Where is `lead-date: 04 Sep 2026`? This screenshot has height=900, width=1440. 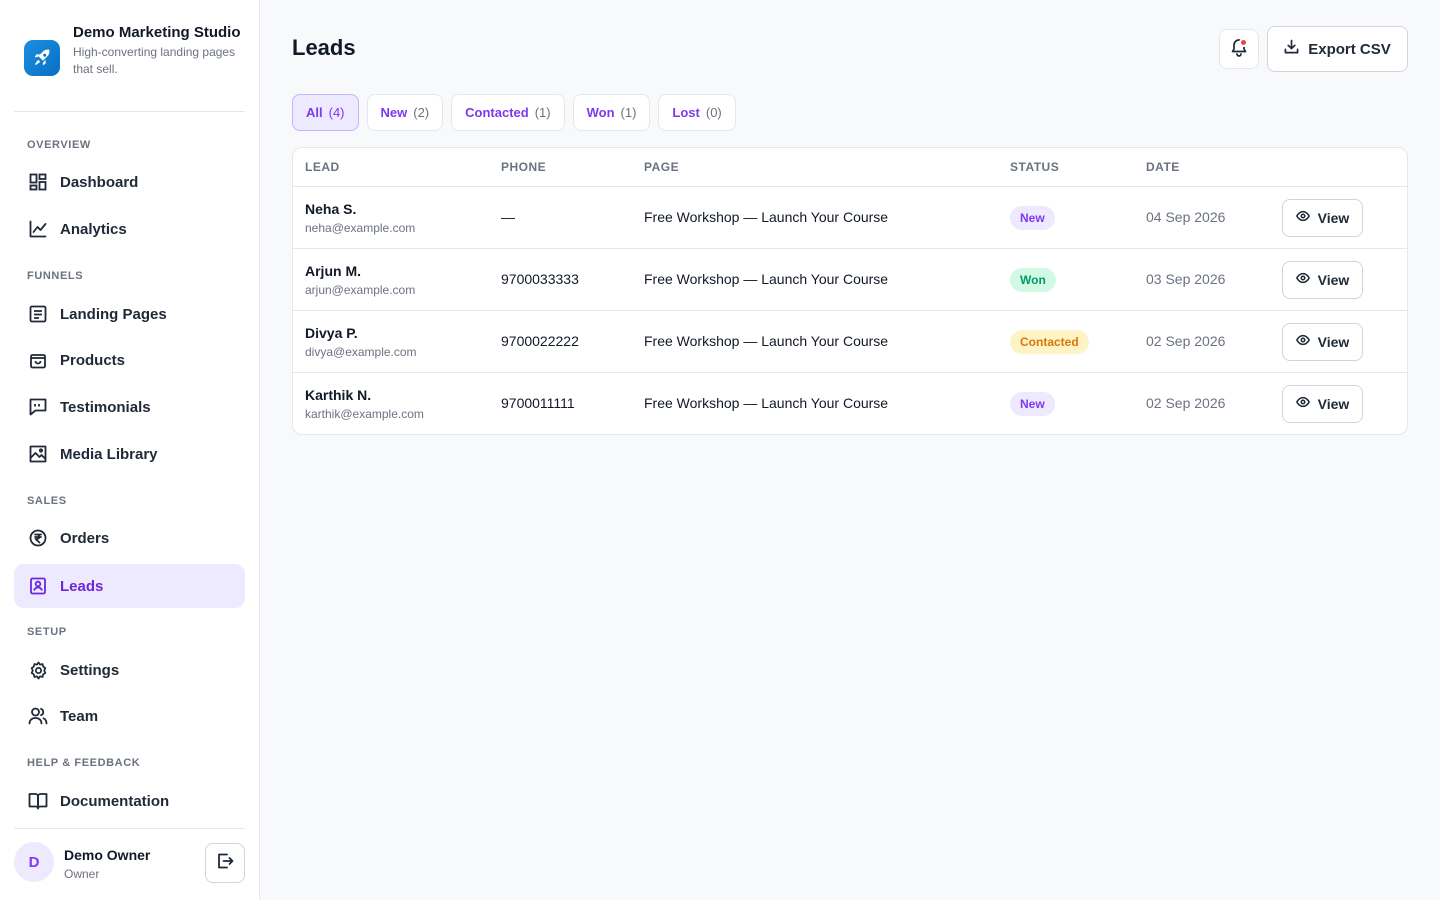 lead-date: 04 Sep 2026 is located at coordinates (1186, 217).